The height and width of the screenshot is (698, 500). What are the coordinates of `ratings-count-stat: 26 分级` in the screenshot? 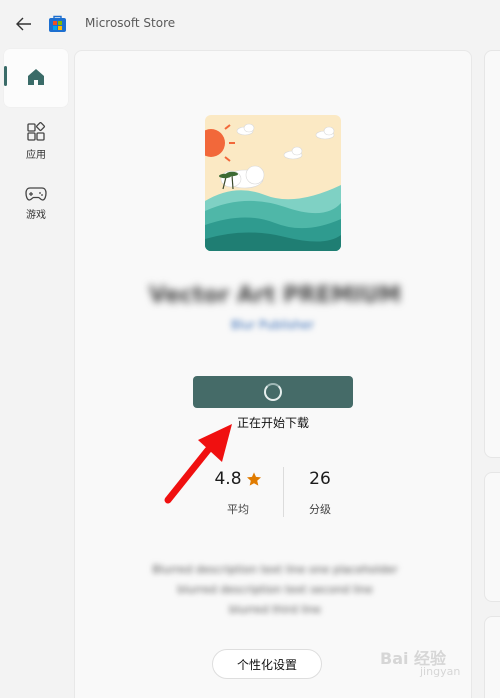 It's located at (320, 493).